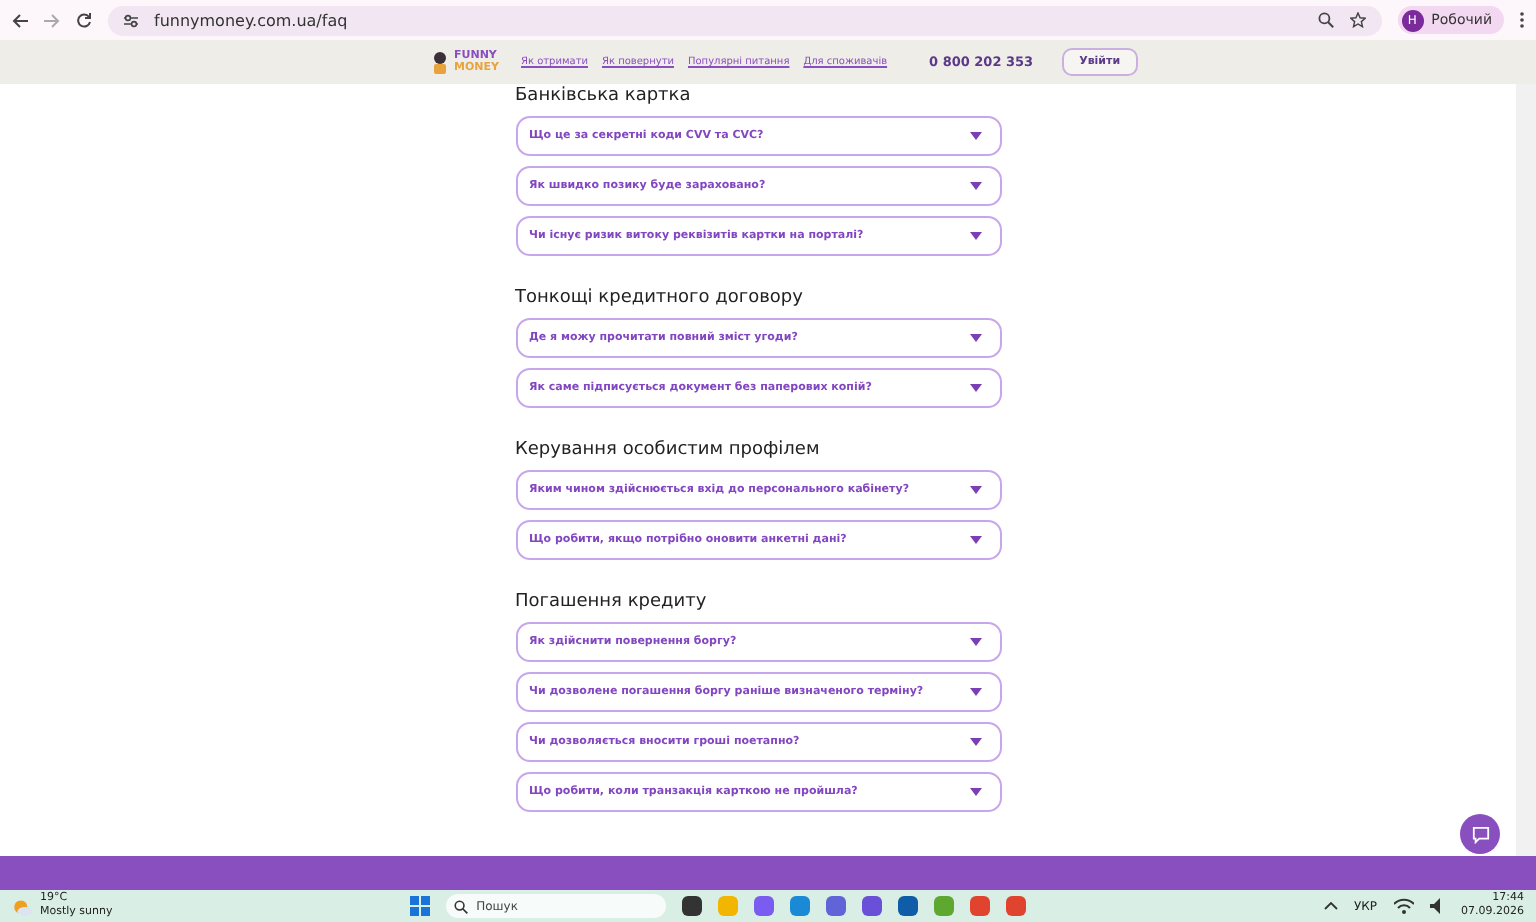 The height and width of the screenshot is (922, 1536). Describe the element at coordinates (440, 62) in the screenshot. I see `mascot-icon` at that location.